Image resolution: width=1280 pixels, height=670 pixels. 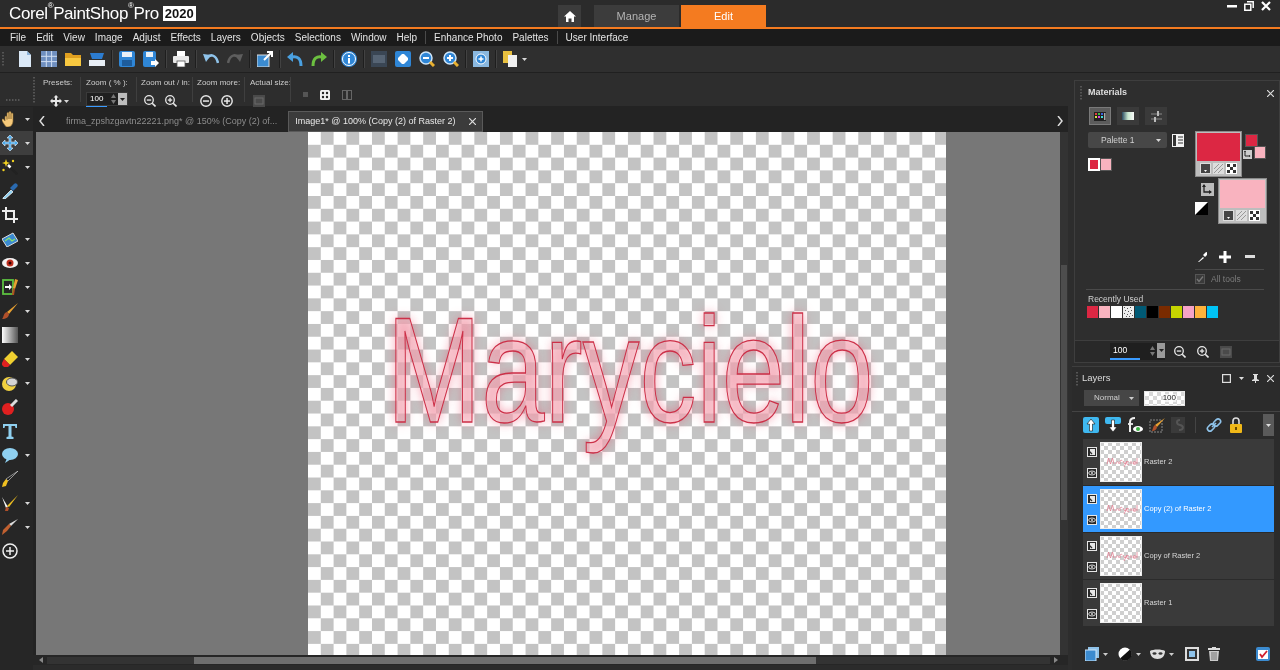 I want to click on menu-item: Adjust, so click(x=146, y=37).